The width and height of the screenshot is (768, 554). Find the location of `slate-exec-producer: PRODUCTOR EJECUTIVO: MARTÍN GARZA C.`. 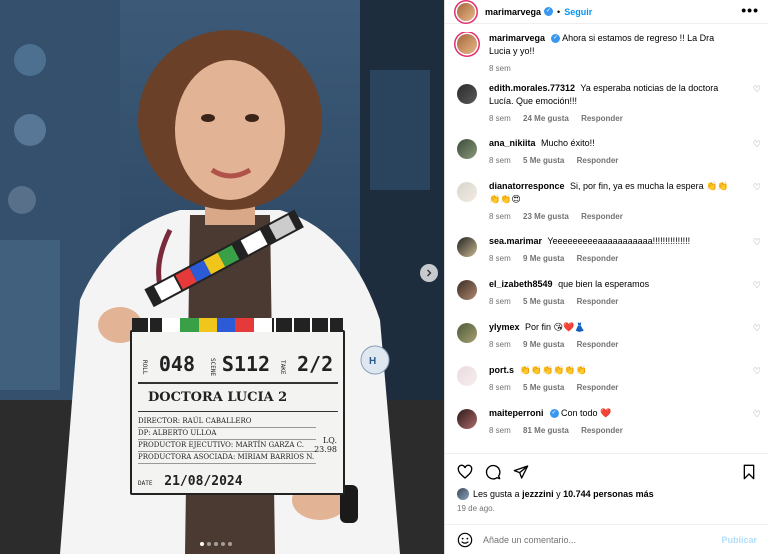

slate-exec-producer: PRODUCTOR EJECUTIVO: MARTÍN GARZA C. is located at coordinates (227, 446).